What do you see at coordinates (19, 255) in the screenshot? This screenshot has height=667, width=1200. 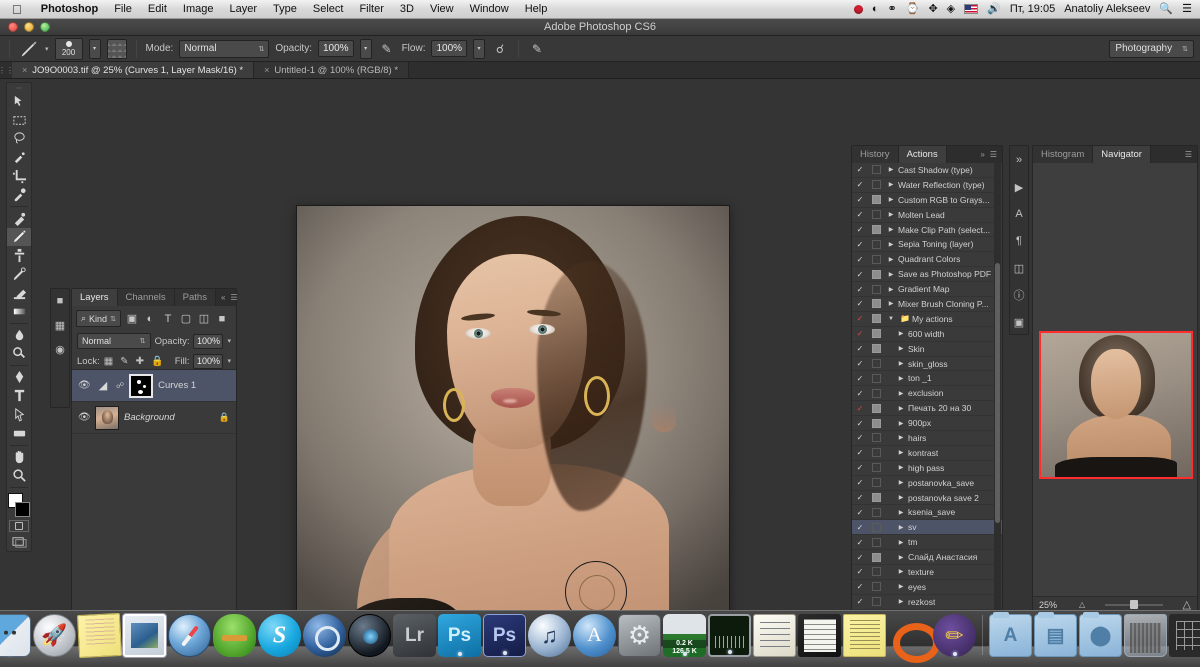 I see `clone-stamp-tool` at bounding box center [19, 255].